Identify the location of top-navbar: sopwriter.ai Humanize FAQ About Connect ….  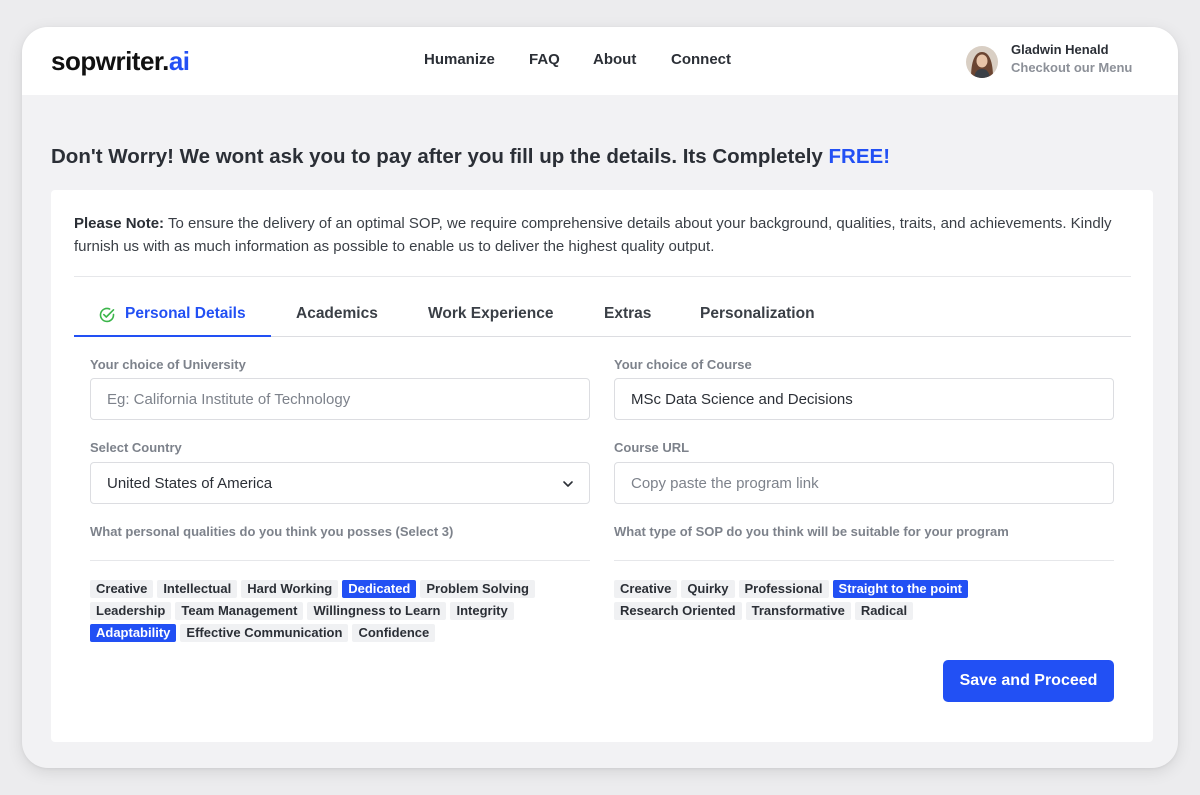
(600, 61).